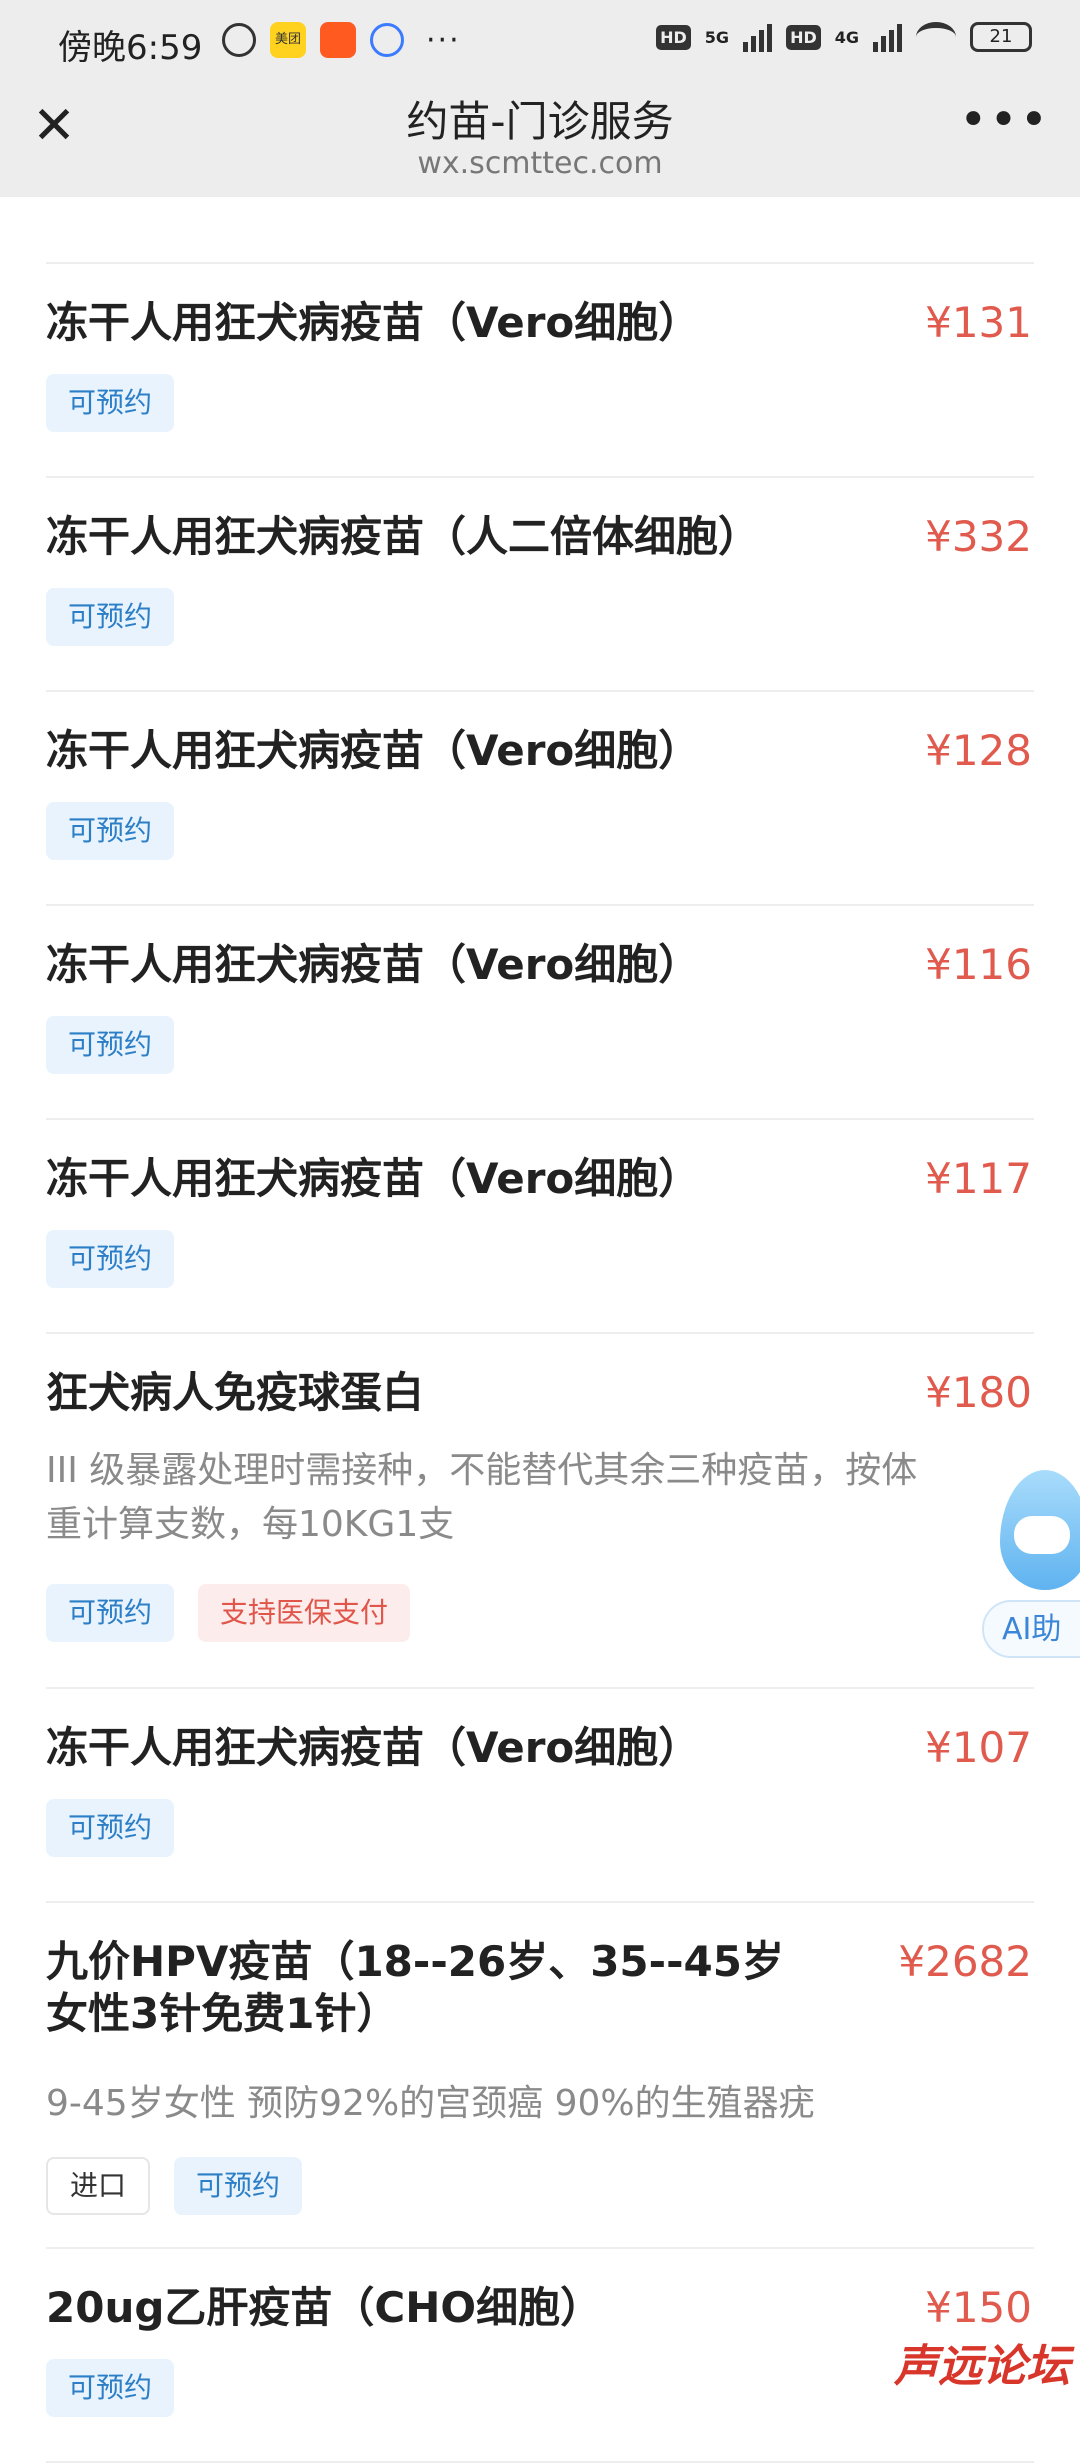 Image resolution: width=1080 pixels, height=2463 pixels. I want to click on vaccine-price: ¥131, so click(978, 322).